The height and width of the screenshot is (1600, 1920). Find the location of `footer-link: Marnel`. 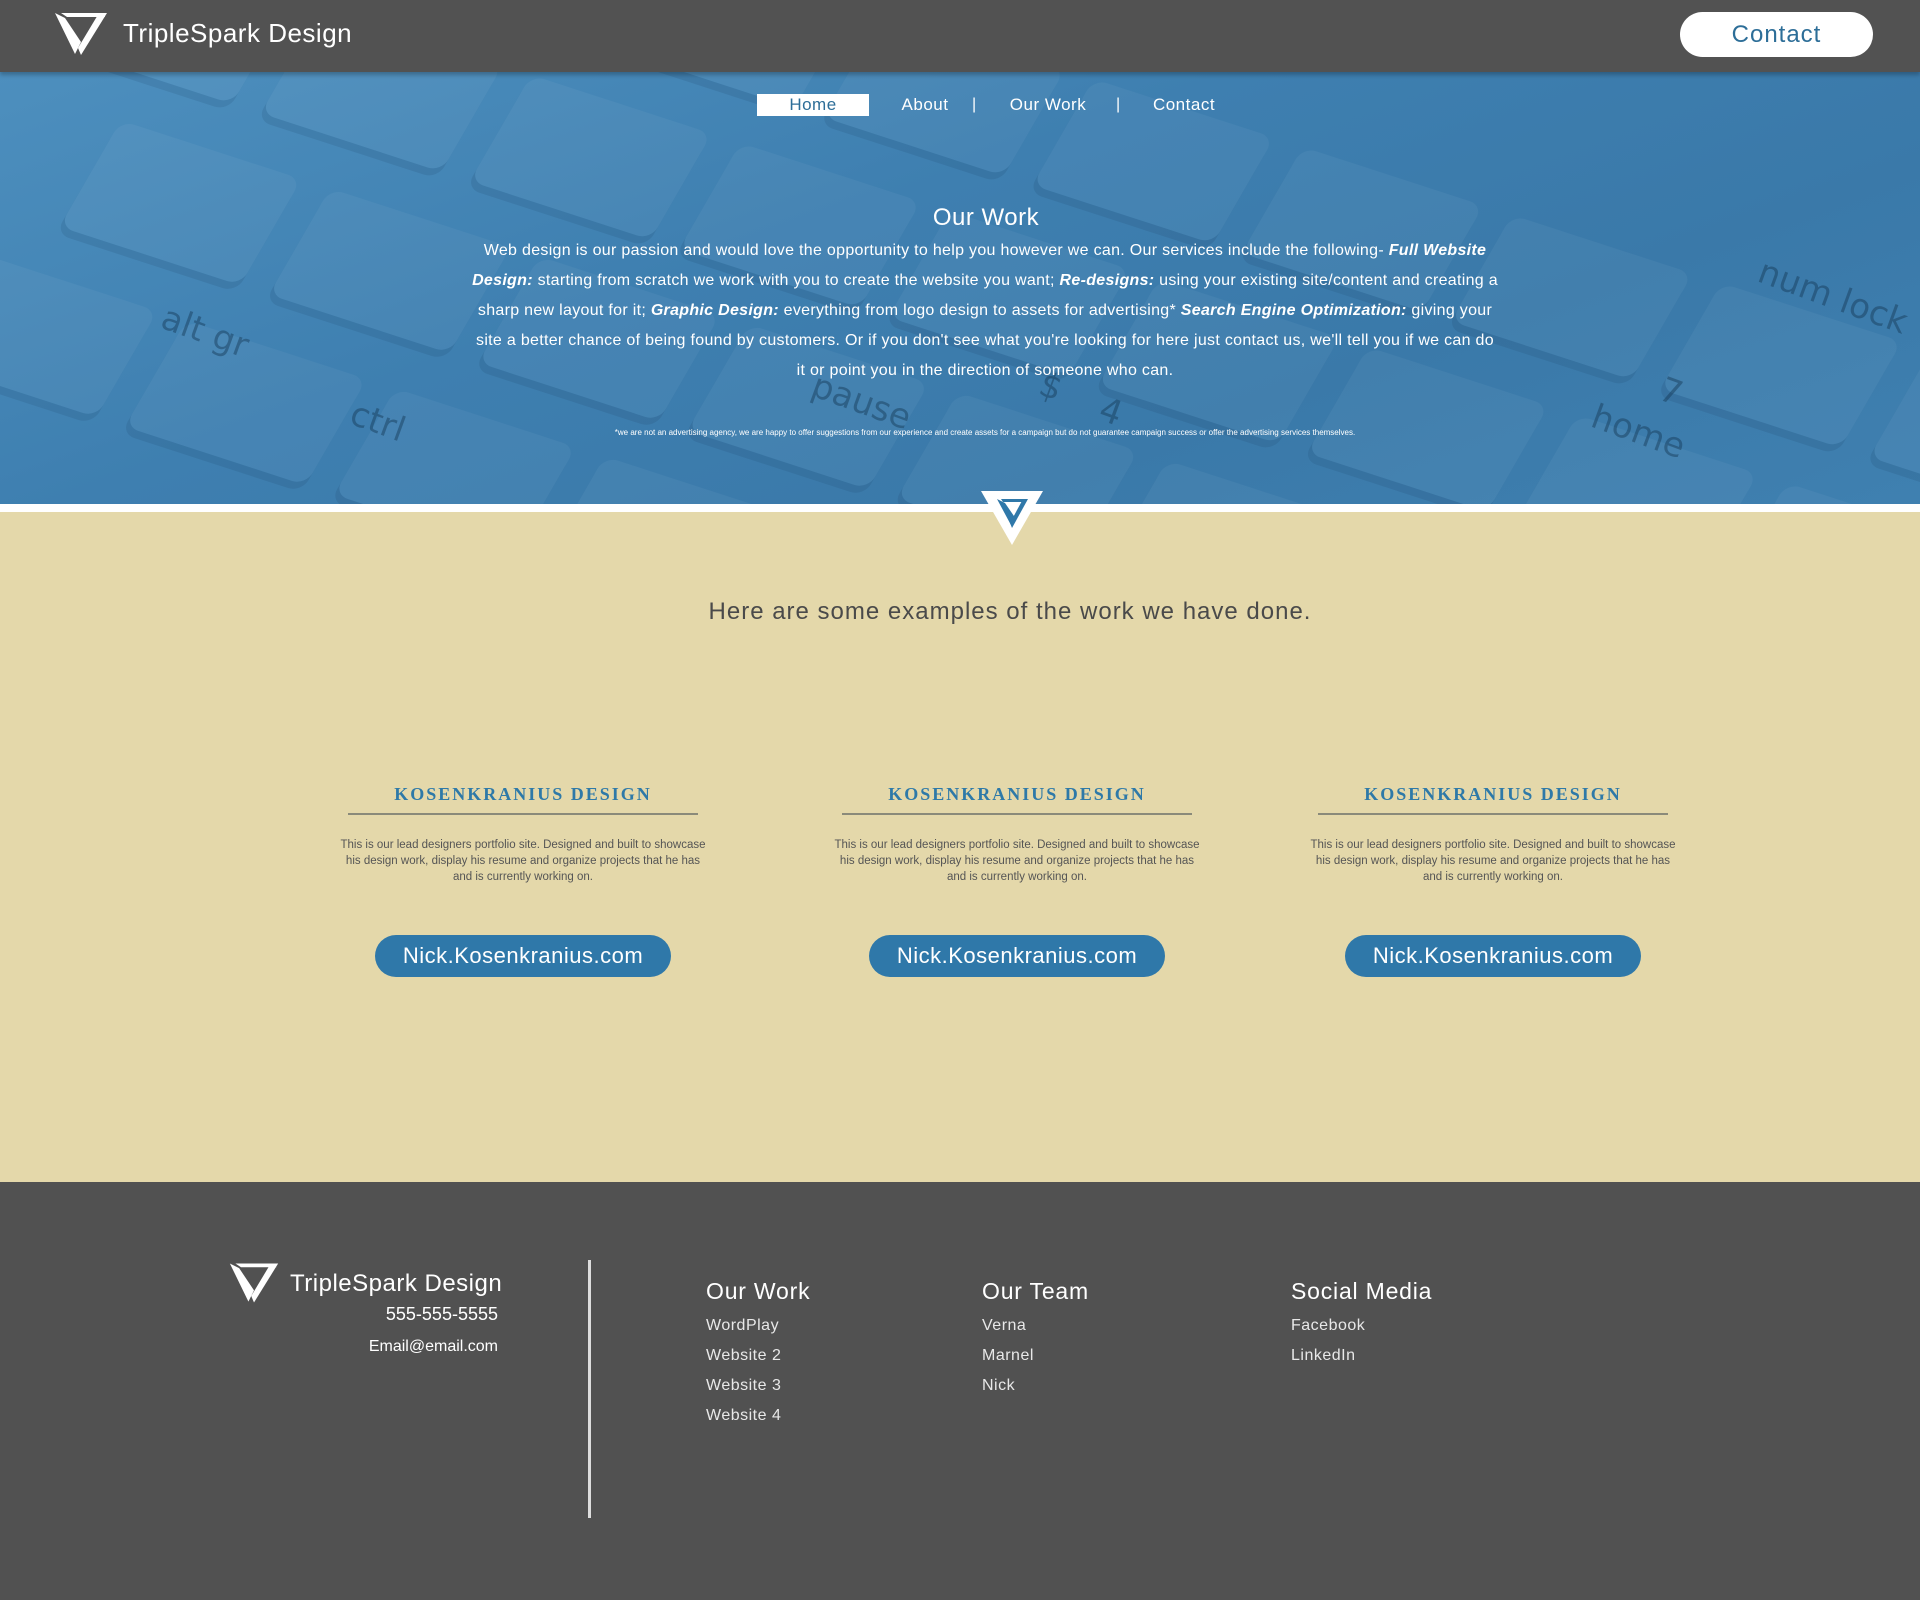

footer-link: Marnel is located at coordinates (1035, 1356).